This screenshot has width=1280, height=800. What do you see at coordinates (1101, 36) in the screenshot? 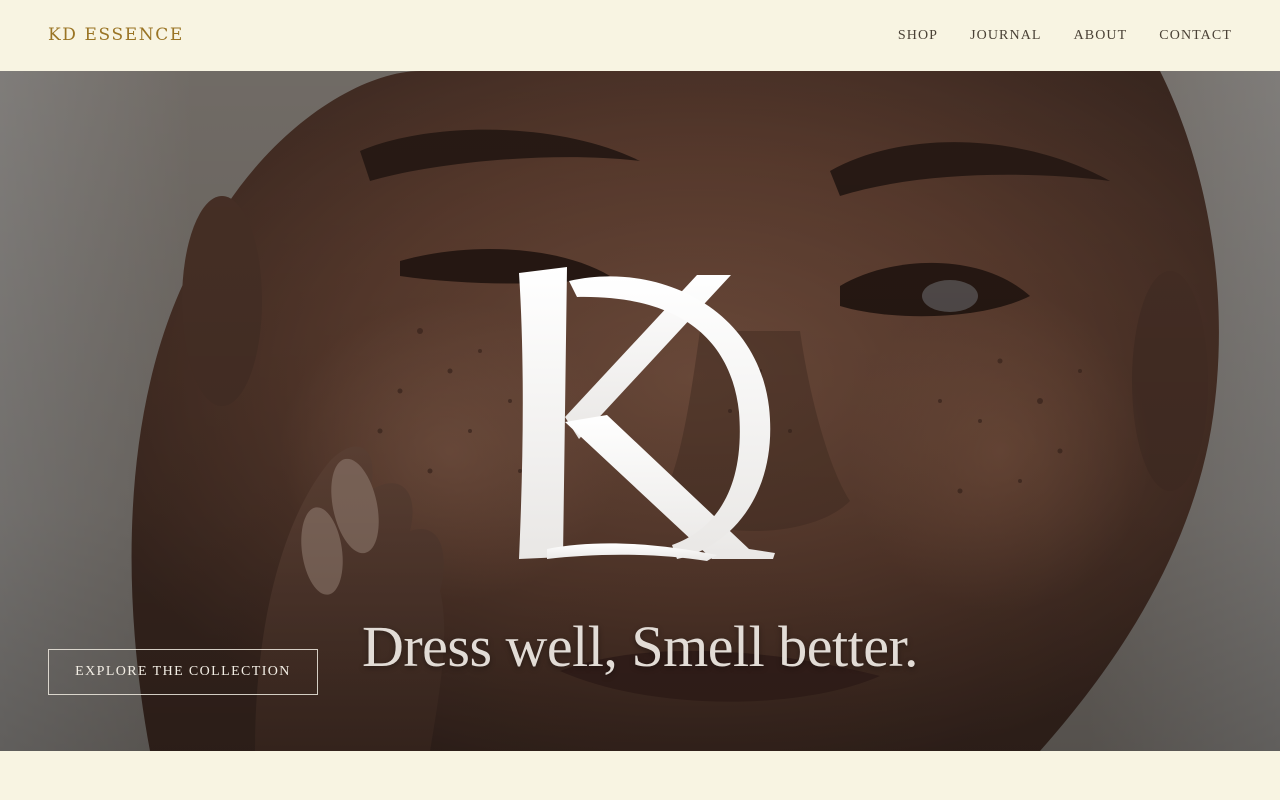
I see `nav-about: ABOUT` at bounding box center [1101, 36].